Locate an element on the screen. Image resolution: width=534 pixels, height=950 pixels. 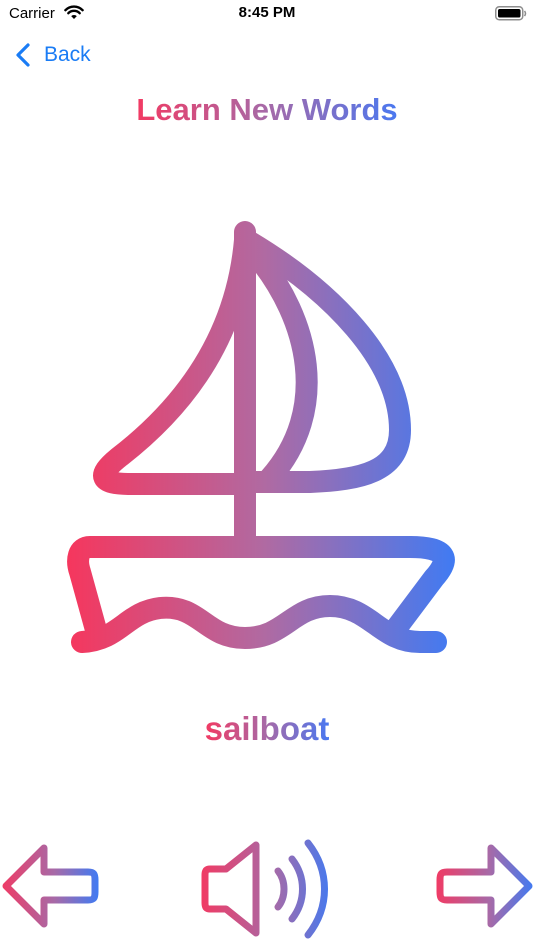
speak-button is located at coordinates (270, 890).